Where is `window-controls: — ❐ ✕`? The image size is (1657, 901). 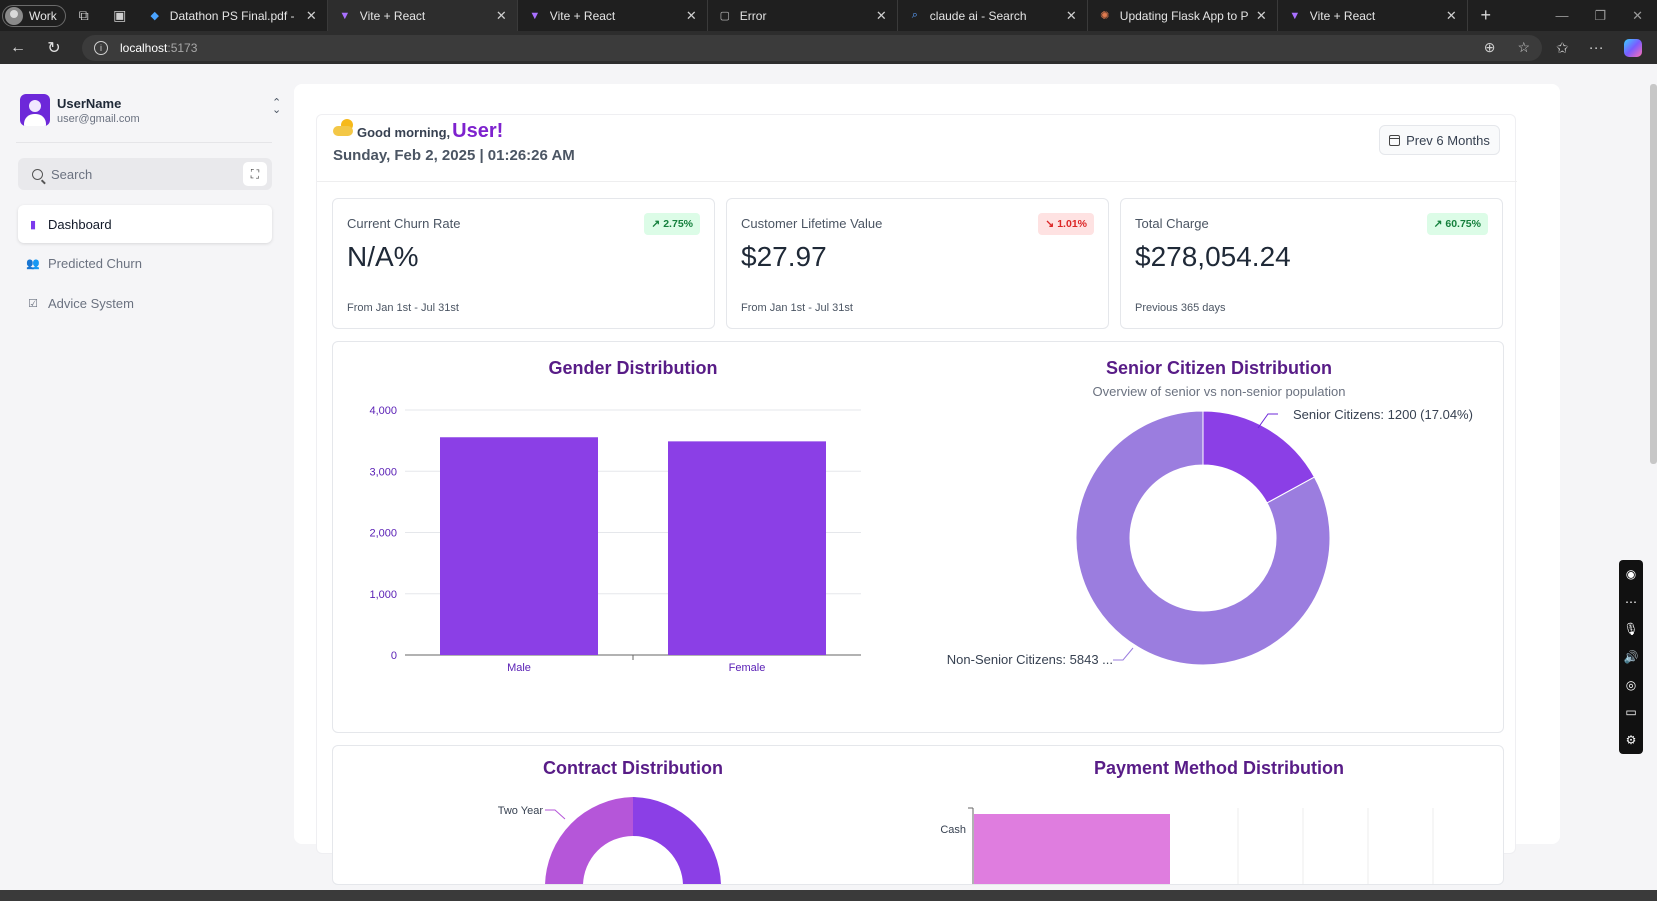
window-controls: — ❐ ✕ is located at coordinates (1606, 16).